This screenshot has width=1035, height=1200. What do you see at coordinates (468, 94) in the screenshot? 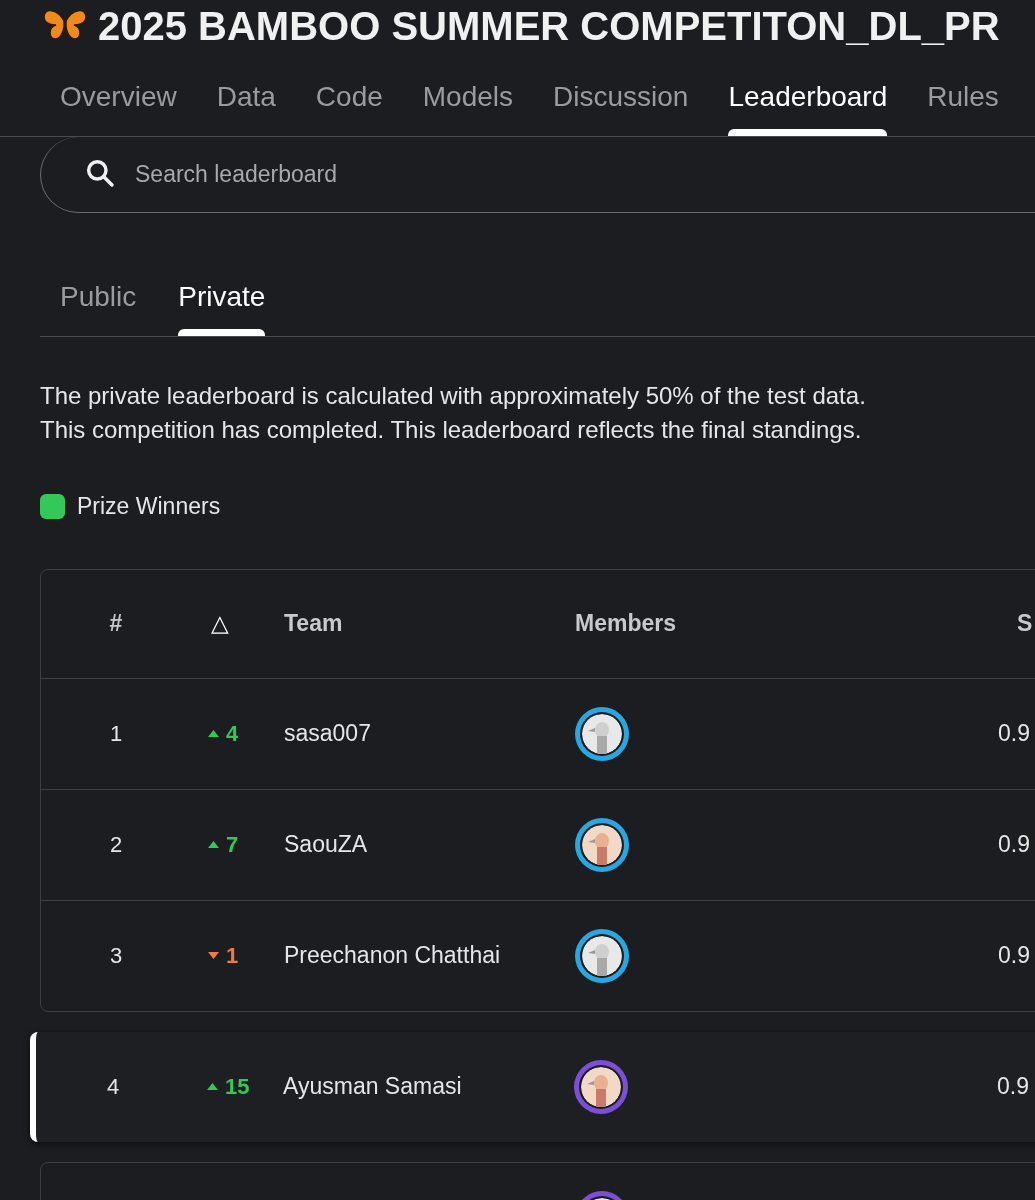
I see `nav-tab: Models` at bounding box center [468, 94].